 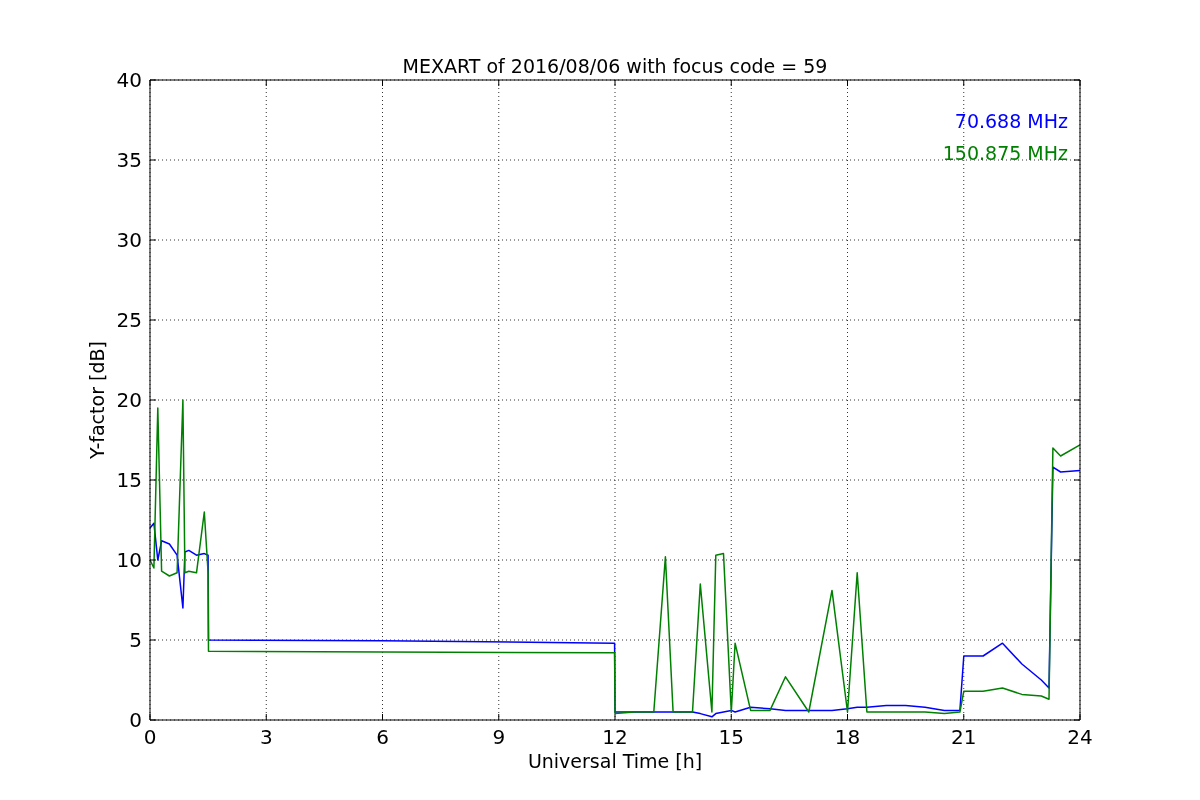 What do you see at coordinates (129, 160) in the screenshot?
I see `tick-label: 35` at bounding box center [129, 160].